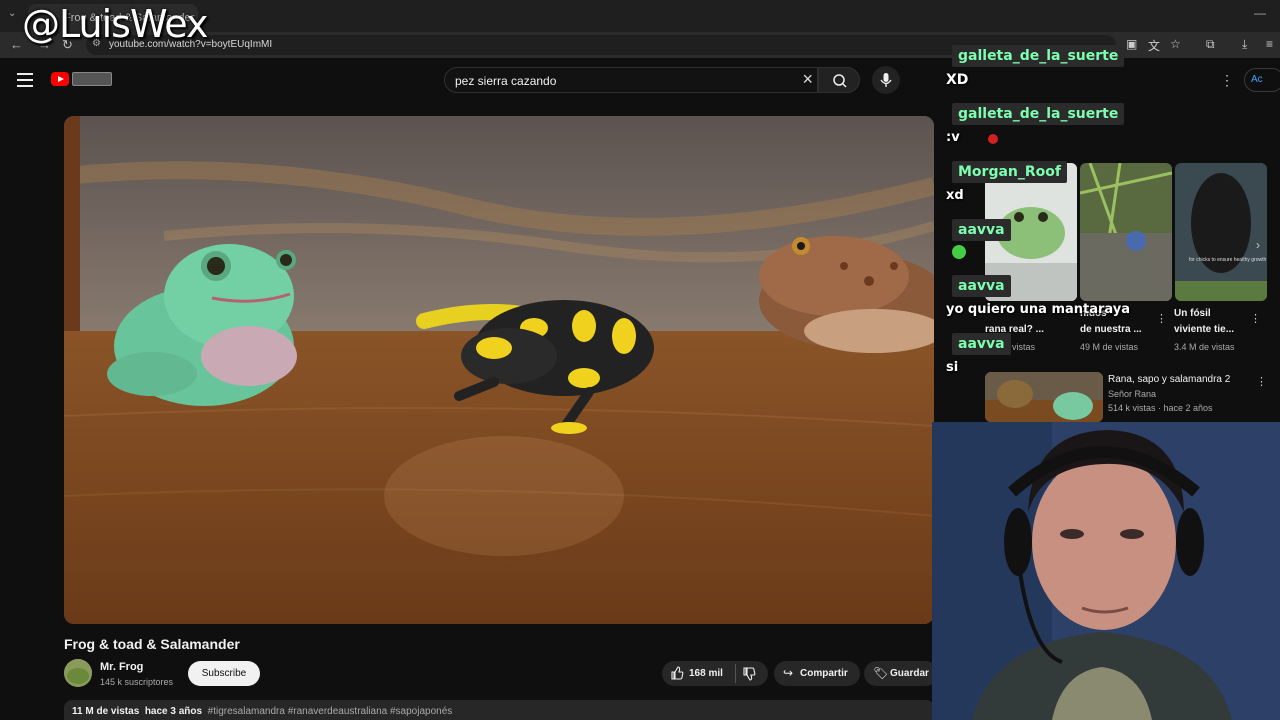 Image resolution: width=1280 pixels, height=720 pixels. What do you see at coordinates (735, 673) in the screenshot?
I see `like-divider` at bounding box center [735, 673].